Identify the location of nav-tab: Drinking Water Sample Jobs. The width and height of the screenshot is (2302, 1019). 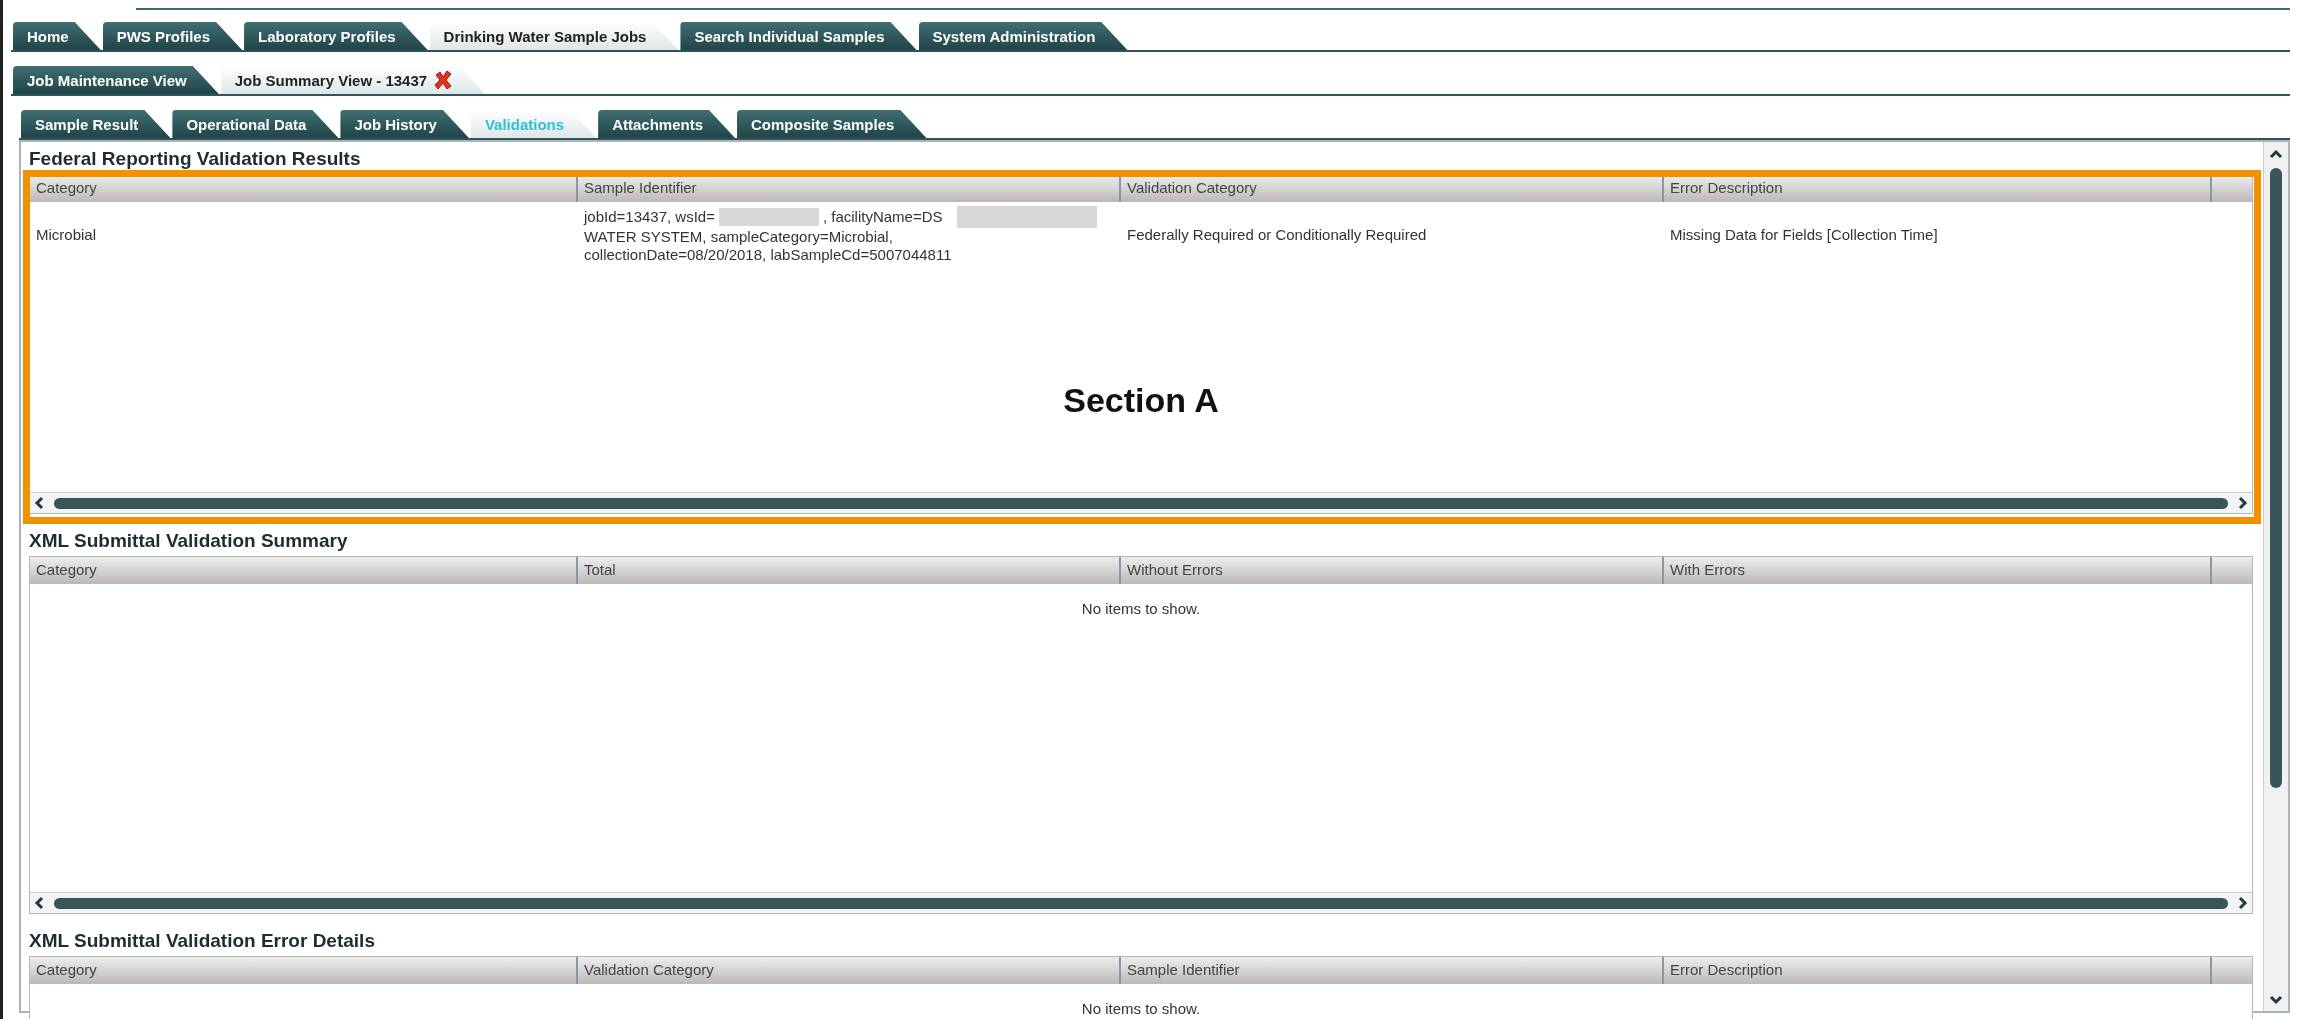
(554, 36).